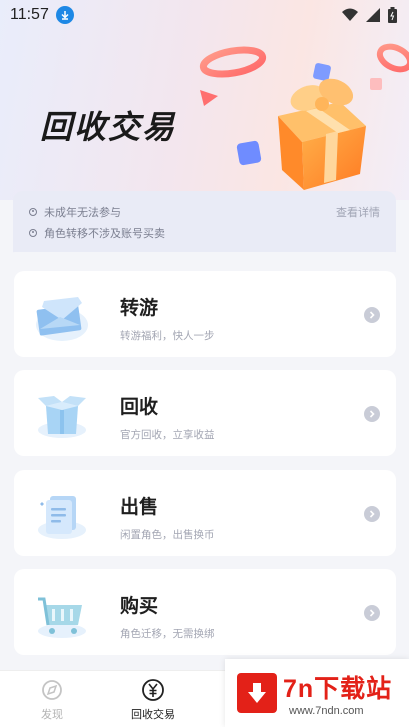  Describe the element at coordinates (204, 211) in the screenshot. I see `notice-item: 未成年无法参与 查看详情` at that location.